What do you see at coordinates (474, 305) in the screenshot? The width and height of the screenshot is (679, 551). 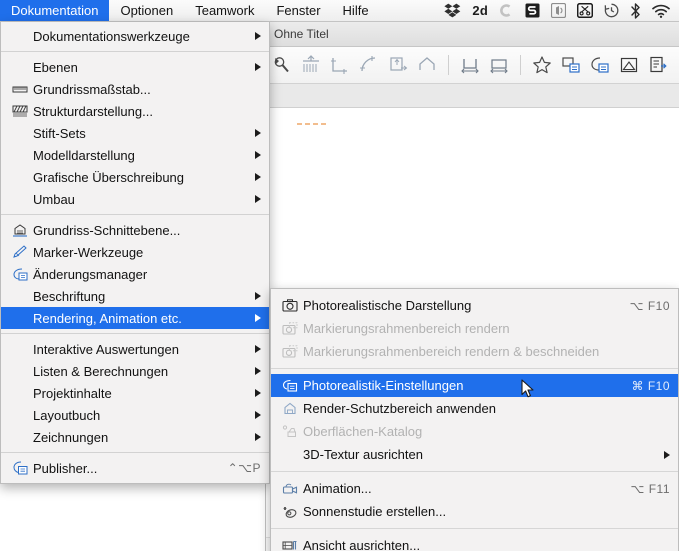 I see `submenu-item-photorealistische-darstellung: Photorealistische Darstellung ⌥ F10` at bounding box center [474, 305].